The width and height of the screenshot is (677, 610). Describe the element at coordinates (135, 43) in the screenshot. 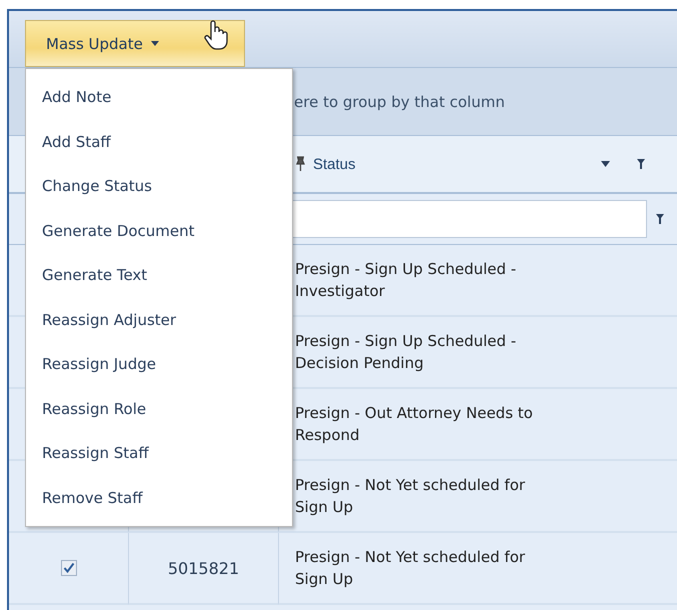

I see `mass-update-button: Mass Update` at that location.